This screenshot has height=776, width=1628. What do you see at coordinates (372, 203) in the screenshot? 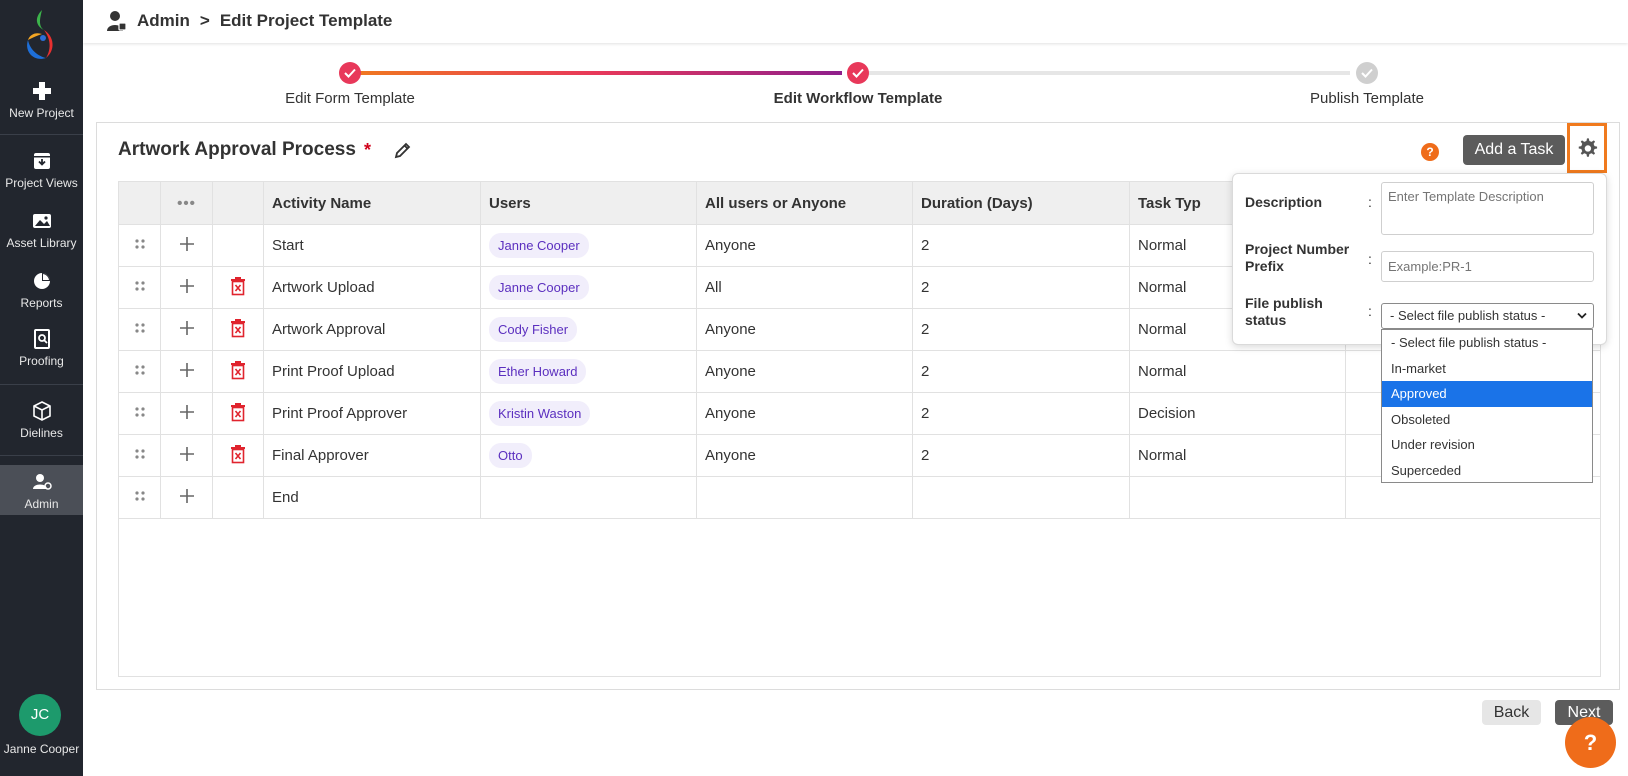
I see `column-activity-name: Activity Name` at bounding box center [372, 203].